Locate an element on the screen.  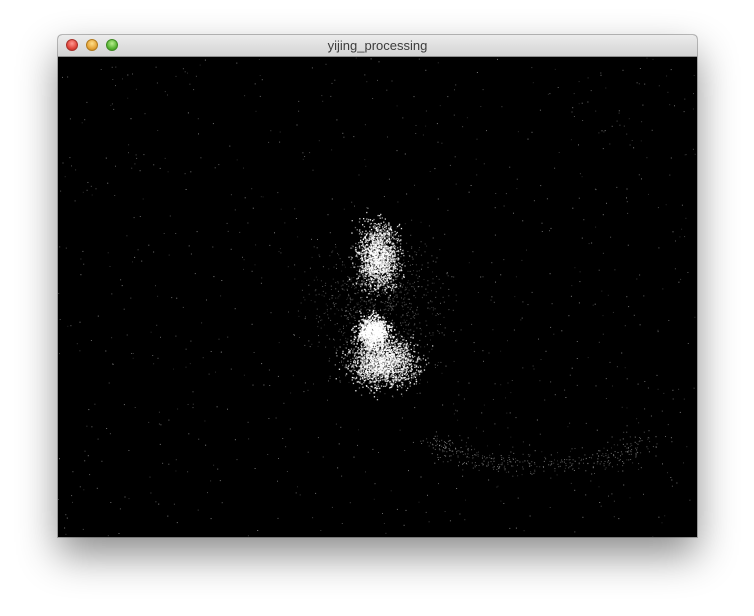
window-title: yijing_processing is located at coordinates (377, 45).